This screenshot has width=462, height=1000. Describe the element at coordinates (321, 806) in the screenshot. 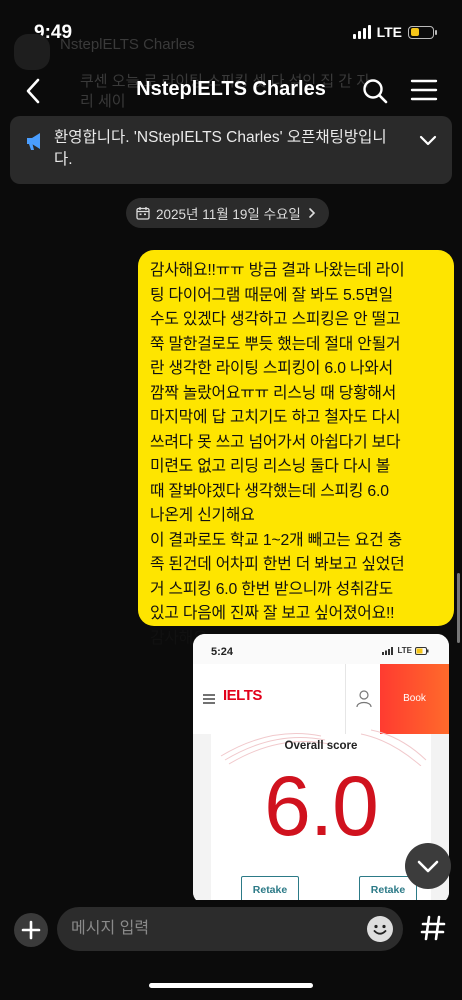

I see `overall-score-value: 6.0` at that location.